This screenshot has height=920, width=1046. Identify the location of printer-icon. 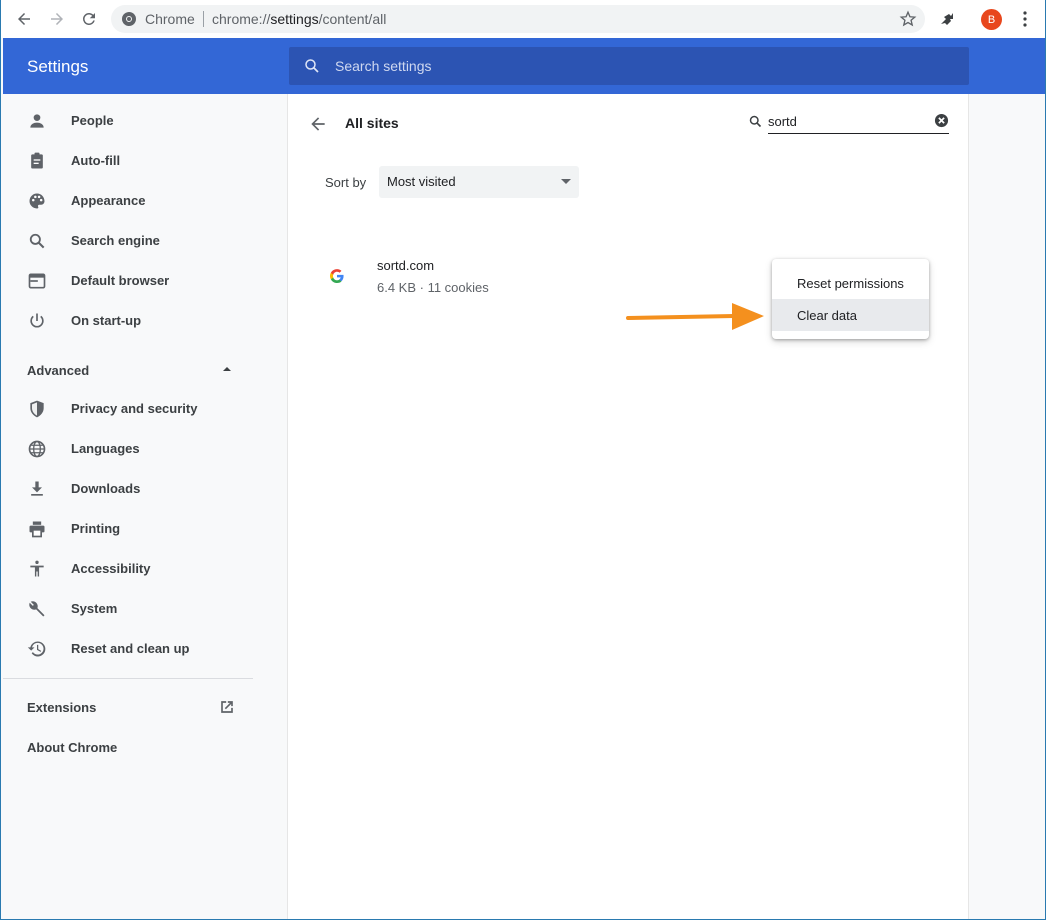
(37, 529).